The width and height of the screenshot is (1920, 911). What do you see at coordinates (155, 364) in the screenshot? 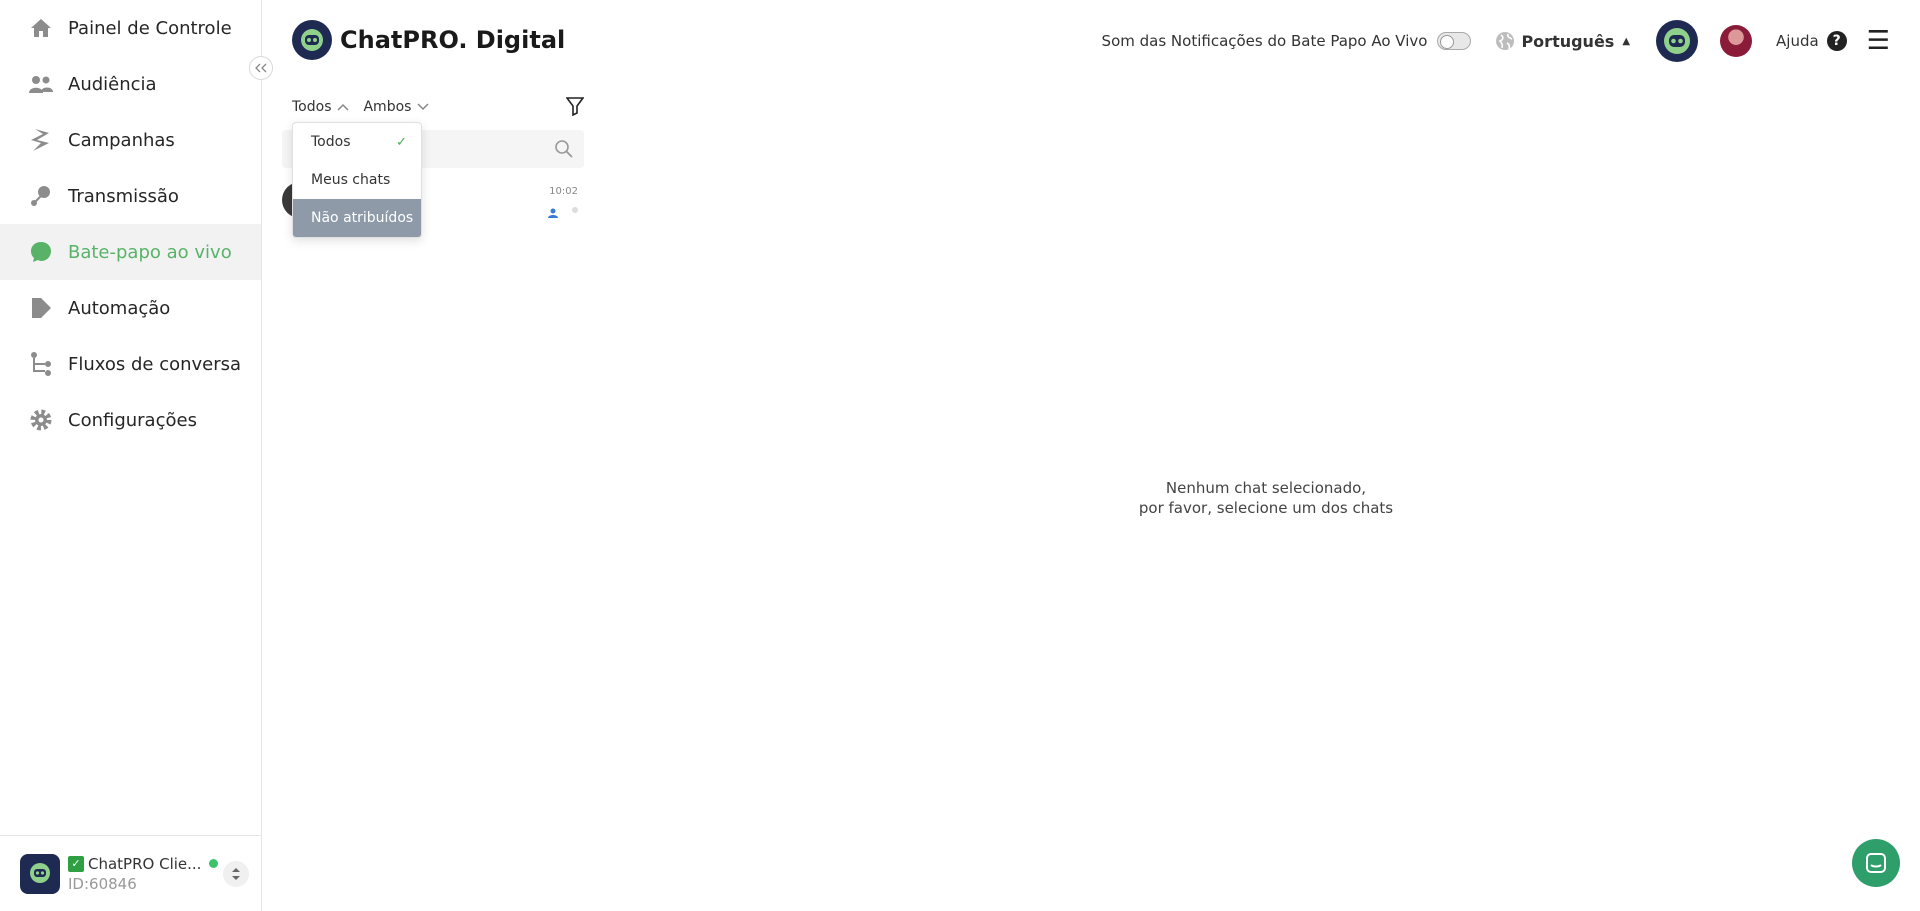
I see `sidebar-item-label: Fluxos de conversa` at bounding box center [155, 364].